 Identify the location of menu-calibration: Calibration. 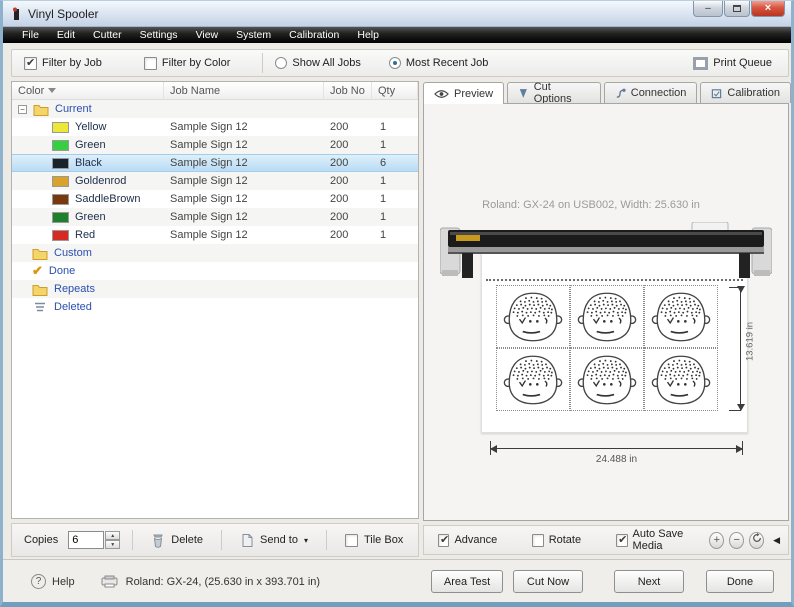
(314, 35).